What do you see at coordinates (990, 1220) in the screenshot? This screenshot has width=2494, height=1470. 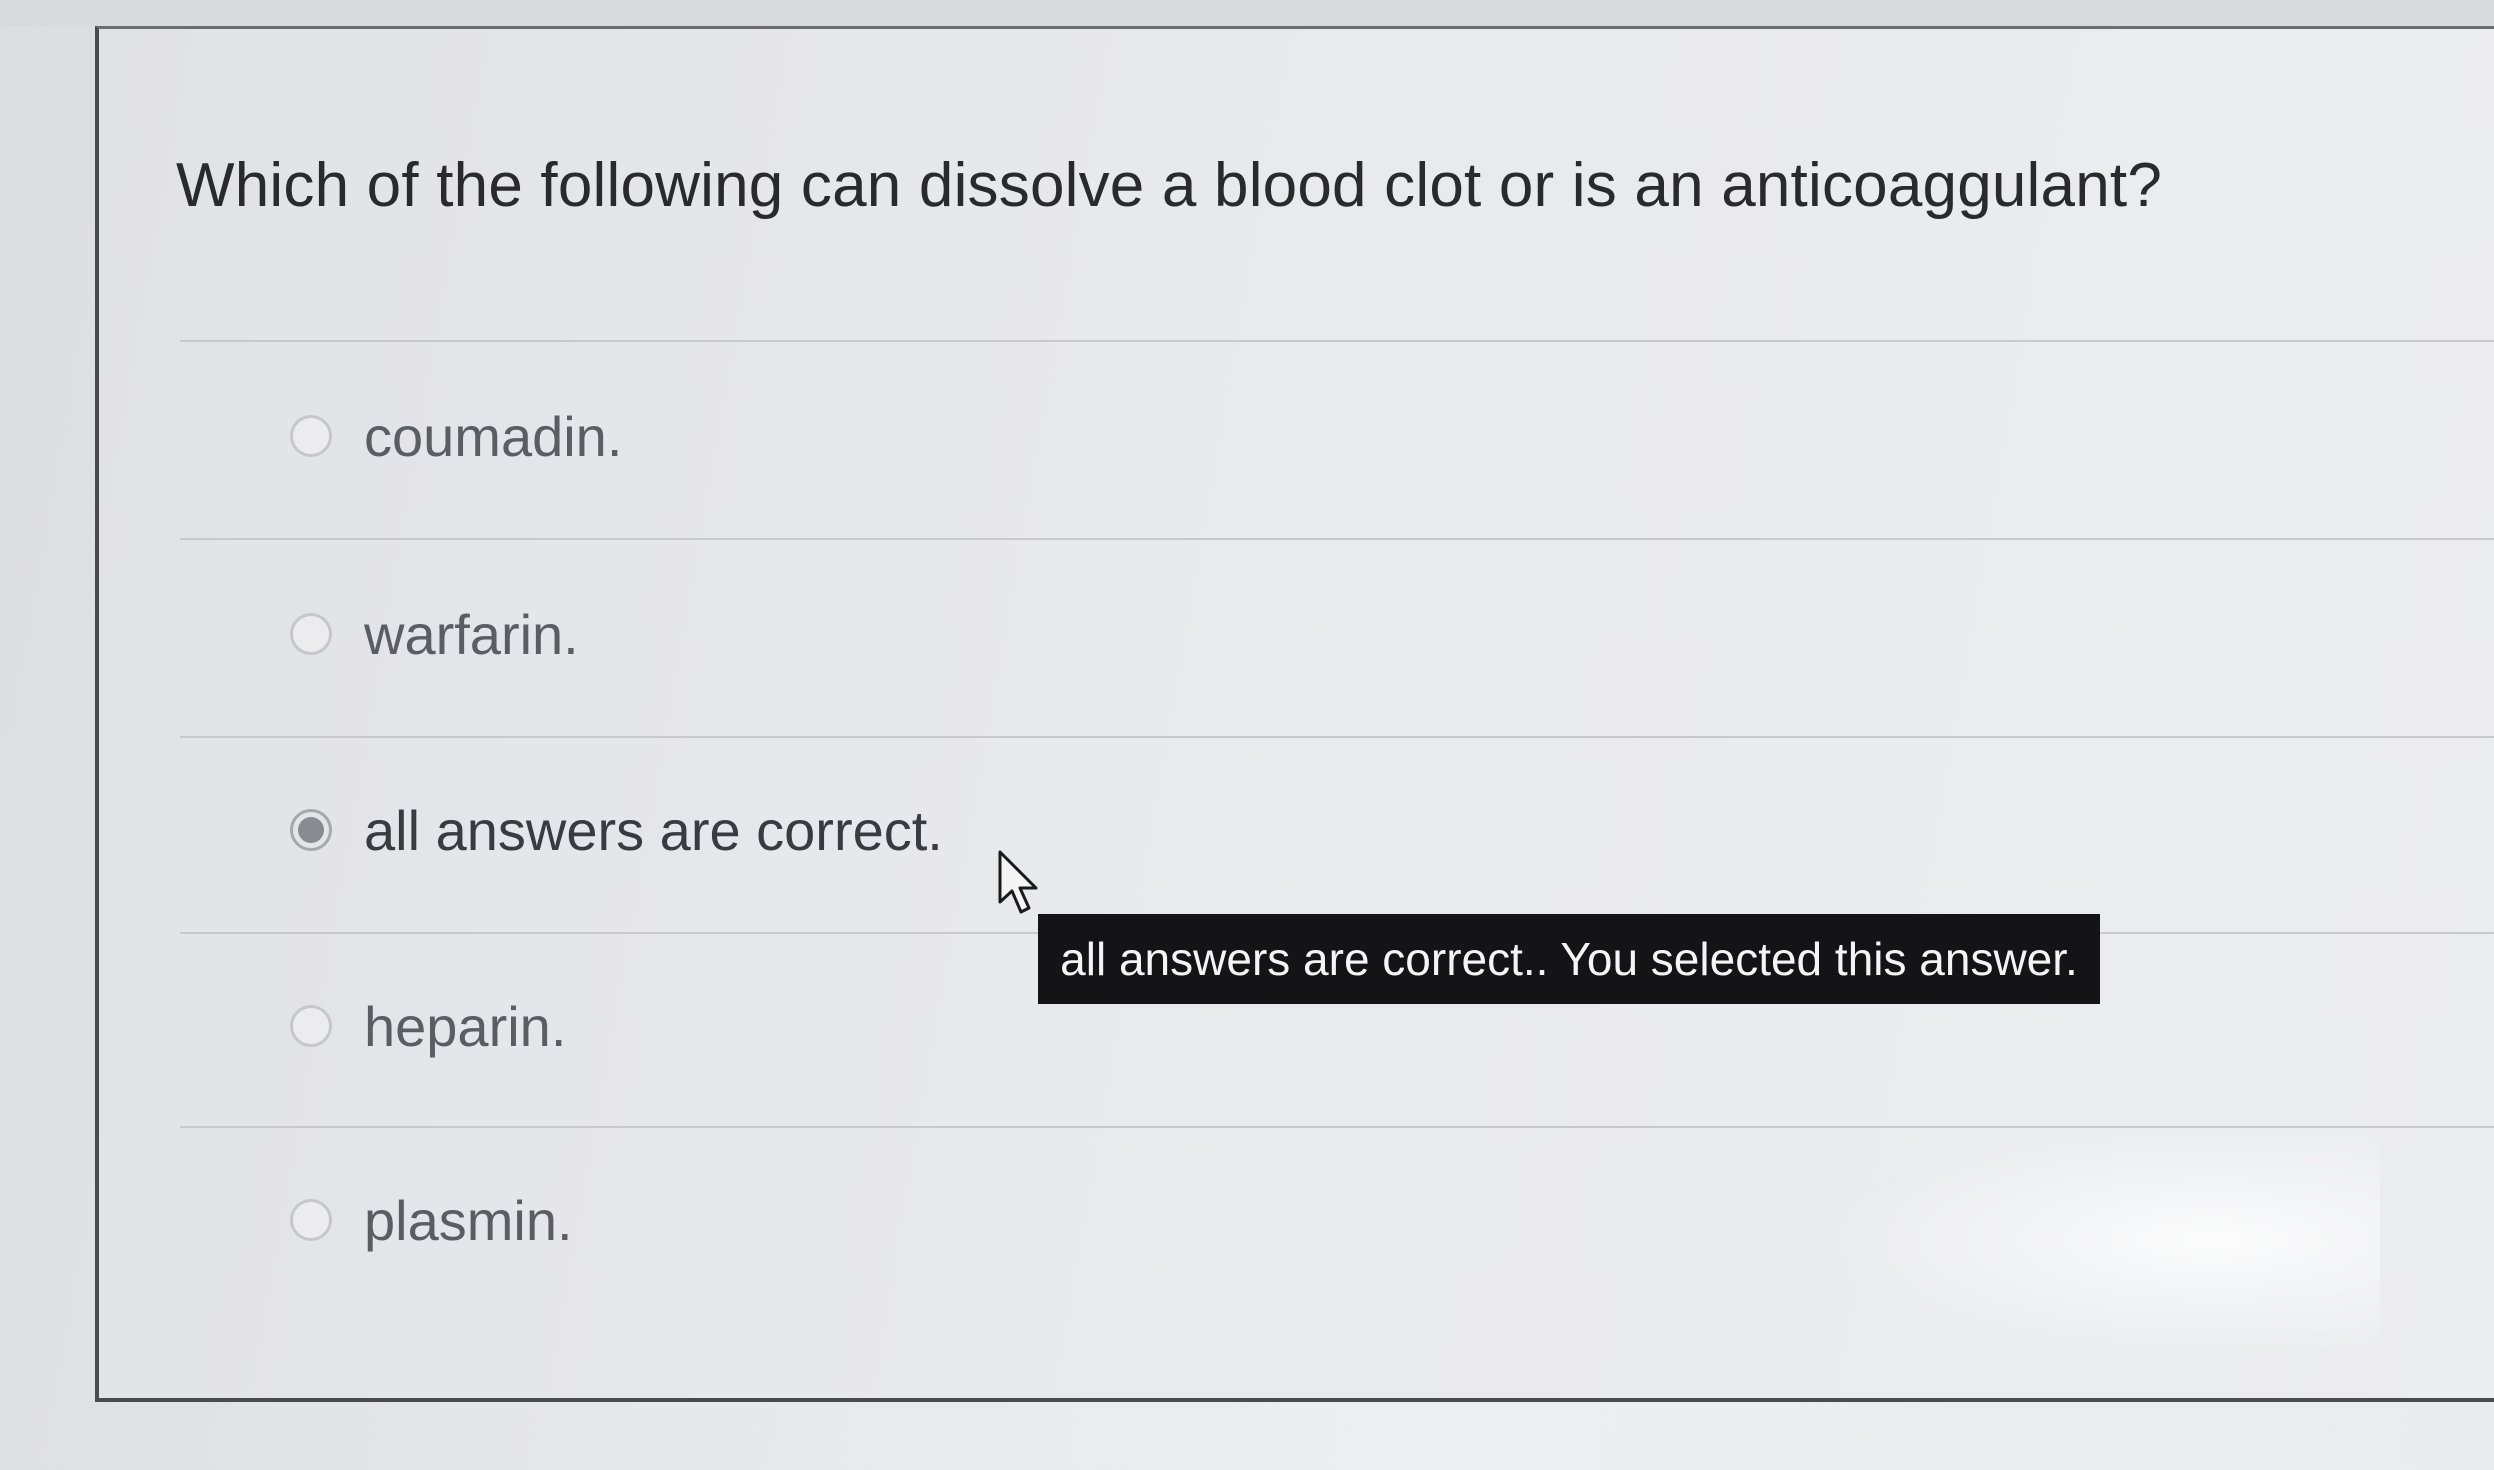 I see `answer-option-plasmin: plasmin.` at bounding box center [990, 1220].